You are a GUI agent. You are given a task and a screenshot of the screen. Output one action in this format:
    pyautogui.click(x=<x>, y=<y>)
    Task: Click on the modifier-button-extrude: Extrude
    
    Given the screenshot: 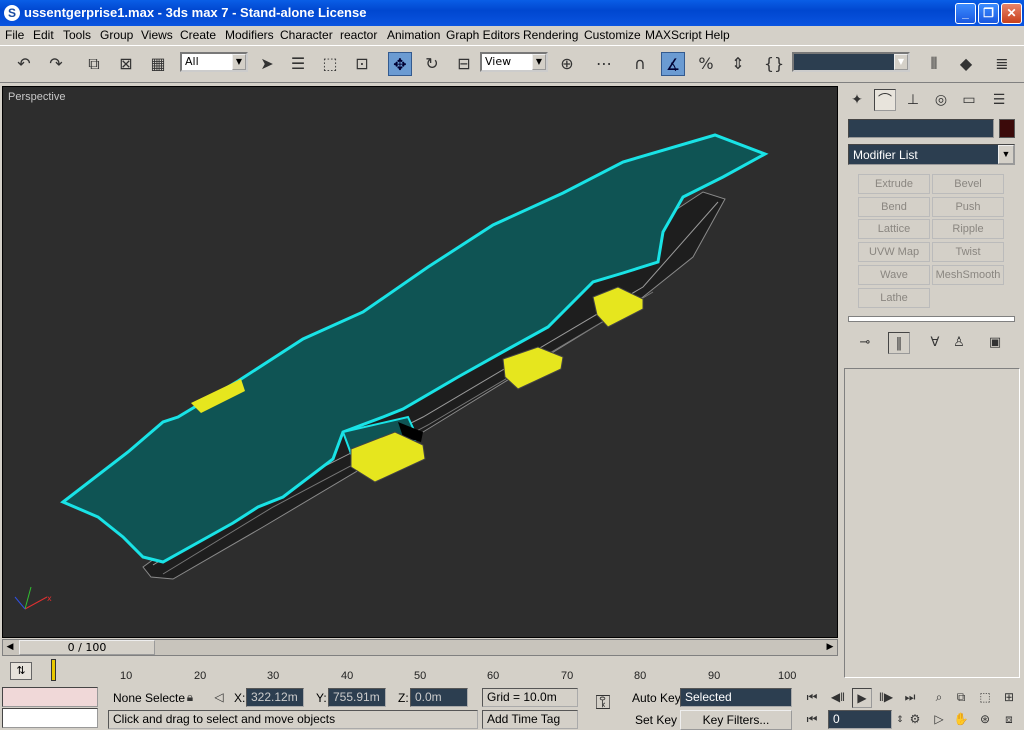 What is the action you would take?
    pyautogui.click(x=894, y=184)
    